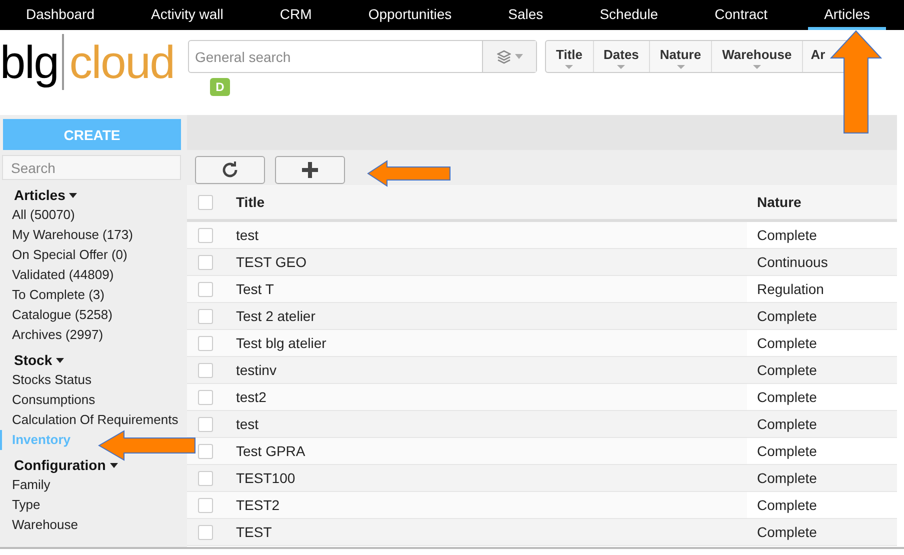 The width and height of the screenshot is (904, 555). What do you see at coordinates (335, 56) in the screenshot?
I see `search-input: General search` at bounding box center [335, 56].